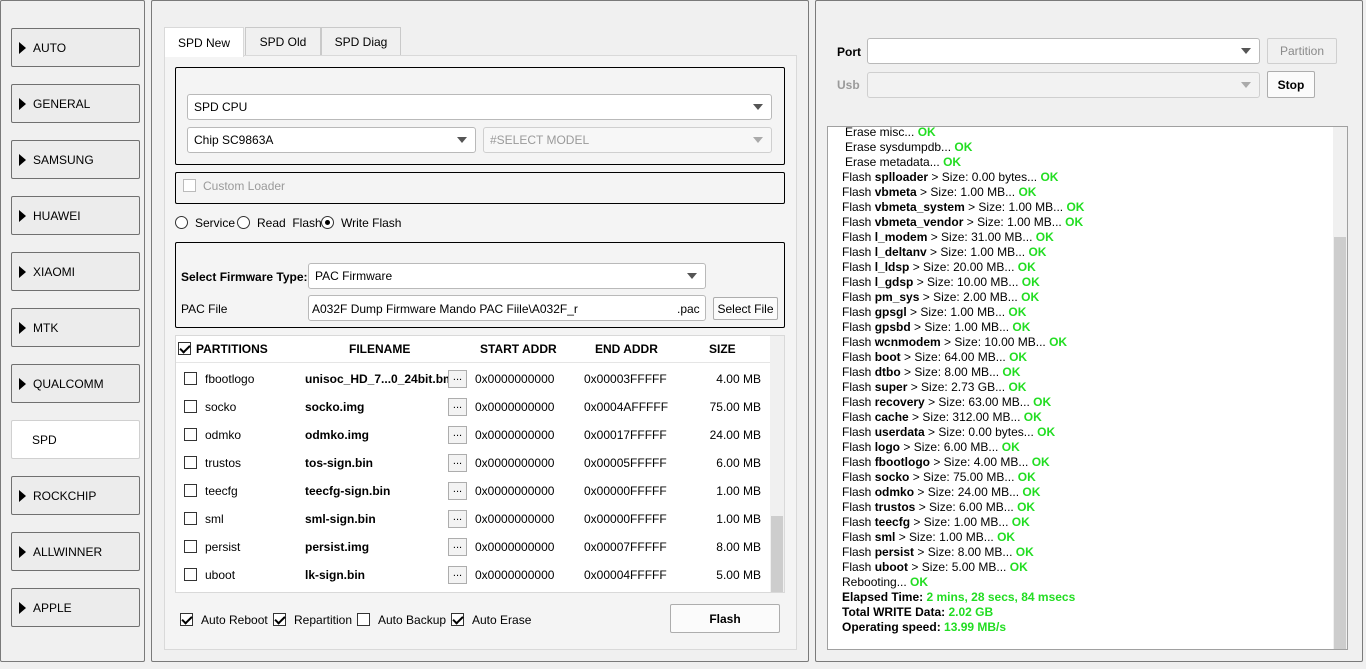 This screenshot has height=669, width=1366. Describe the element at coordinates (204, 42) in the screenshot. I see `tab-spd-new: SPD New` at that location.